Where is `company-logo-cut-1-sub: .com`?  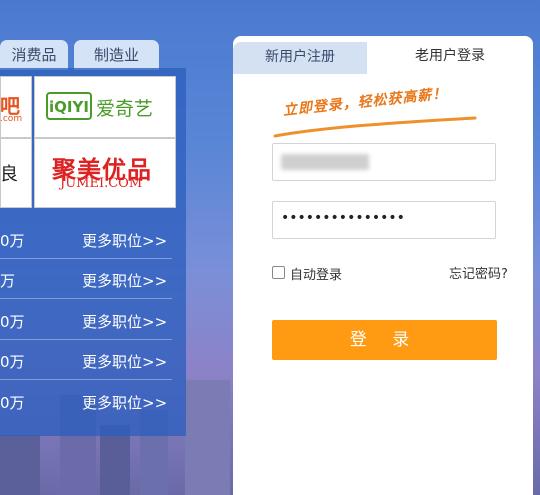
company-logo-cut-1-sub: .com is located at coordinates (11, 119).